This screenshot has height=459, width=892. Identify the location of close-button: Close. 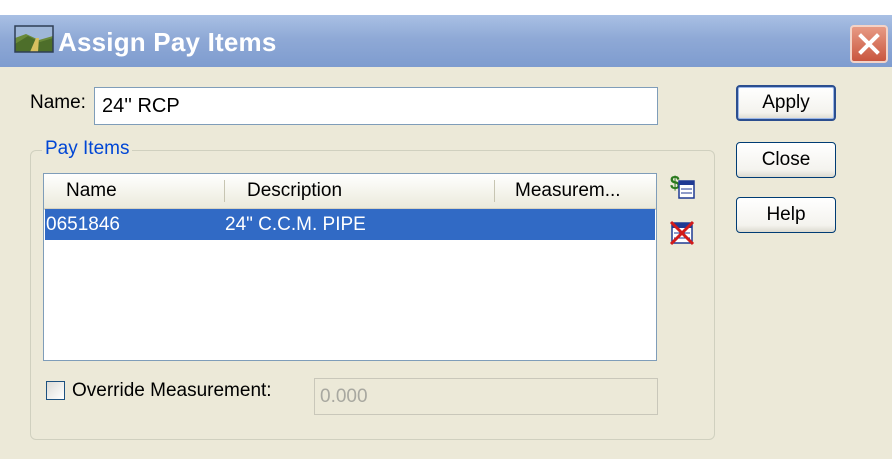
(786, 160).